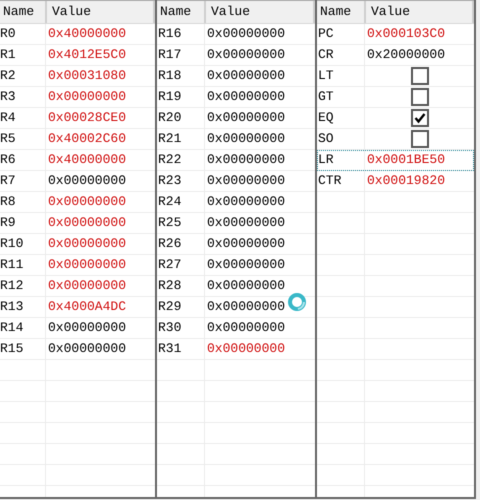 The height and width of the screenshot is (500, 480). Describe the element at coordinates (325, 139) in the screenshot. I see `register-name: SO` at that location.